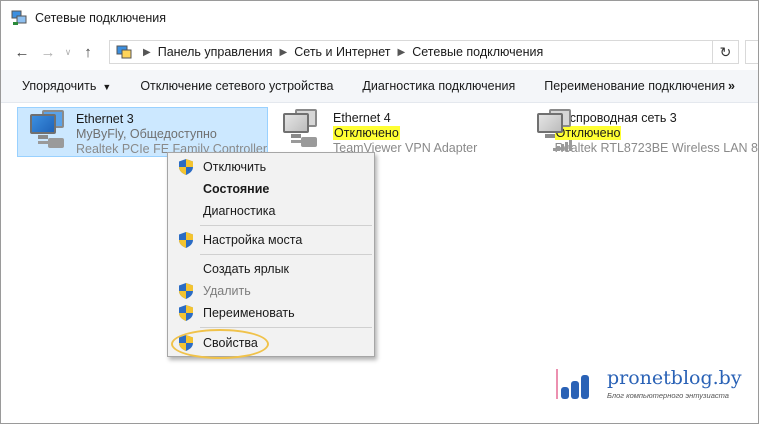  Describe the element at coordinates (656, 148) in the screenshot. I see `connection-adapter: Realtek RTL8723BE Wireless LAN 8` at that location.